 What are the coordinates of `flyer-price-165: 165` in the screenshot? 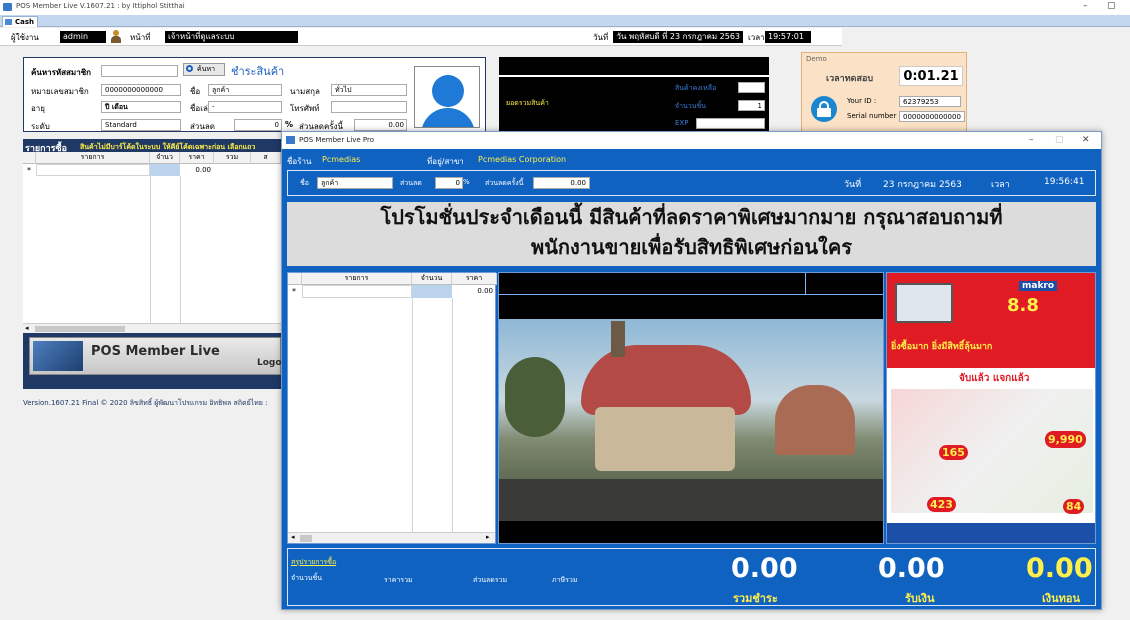 It's located at (953, 452).